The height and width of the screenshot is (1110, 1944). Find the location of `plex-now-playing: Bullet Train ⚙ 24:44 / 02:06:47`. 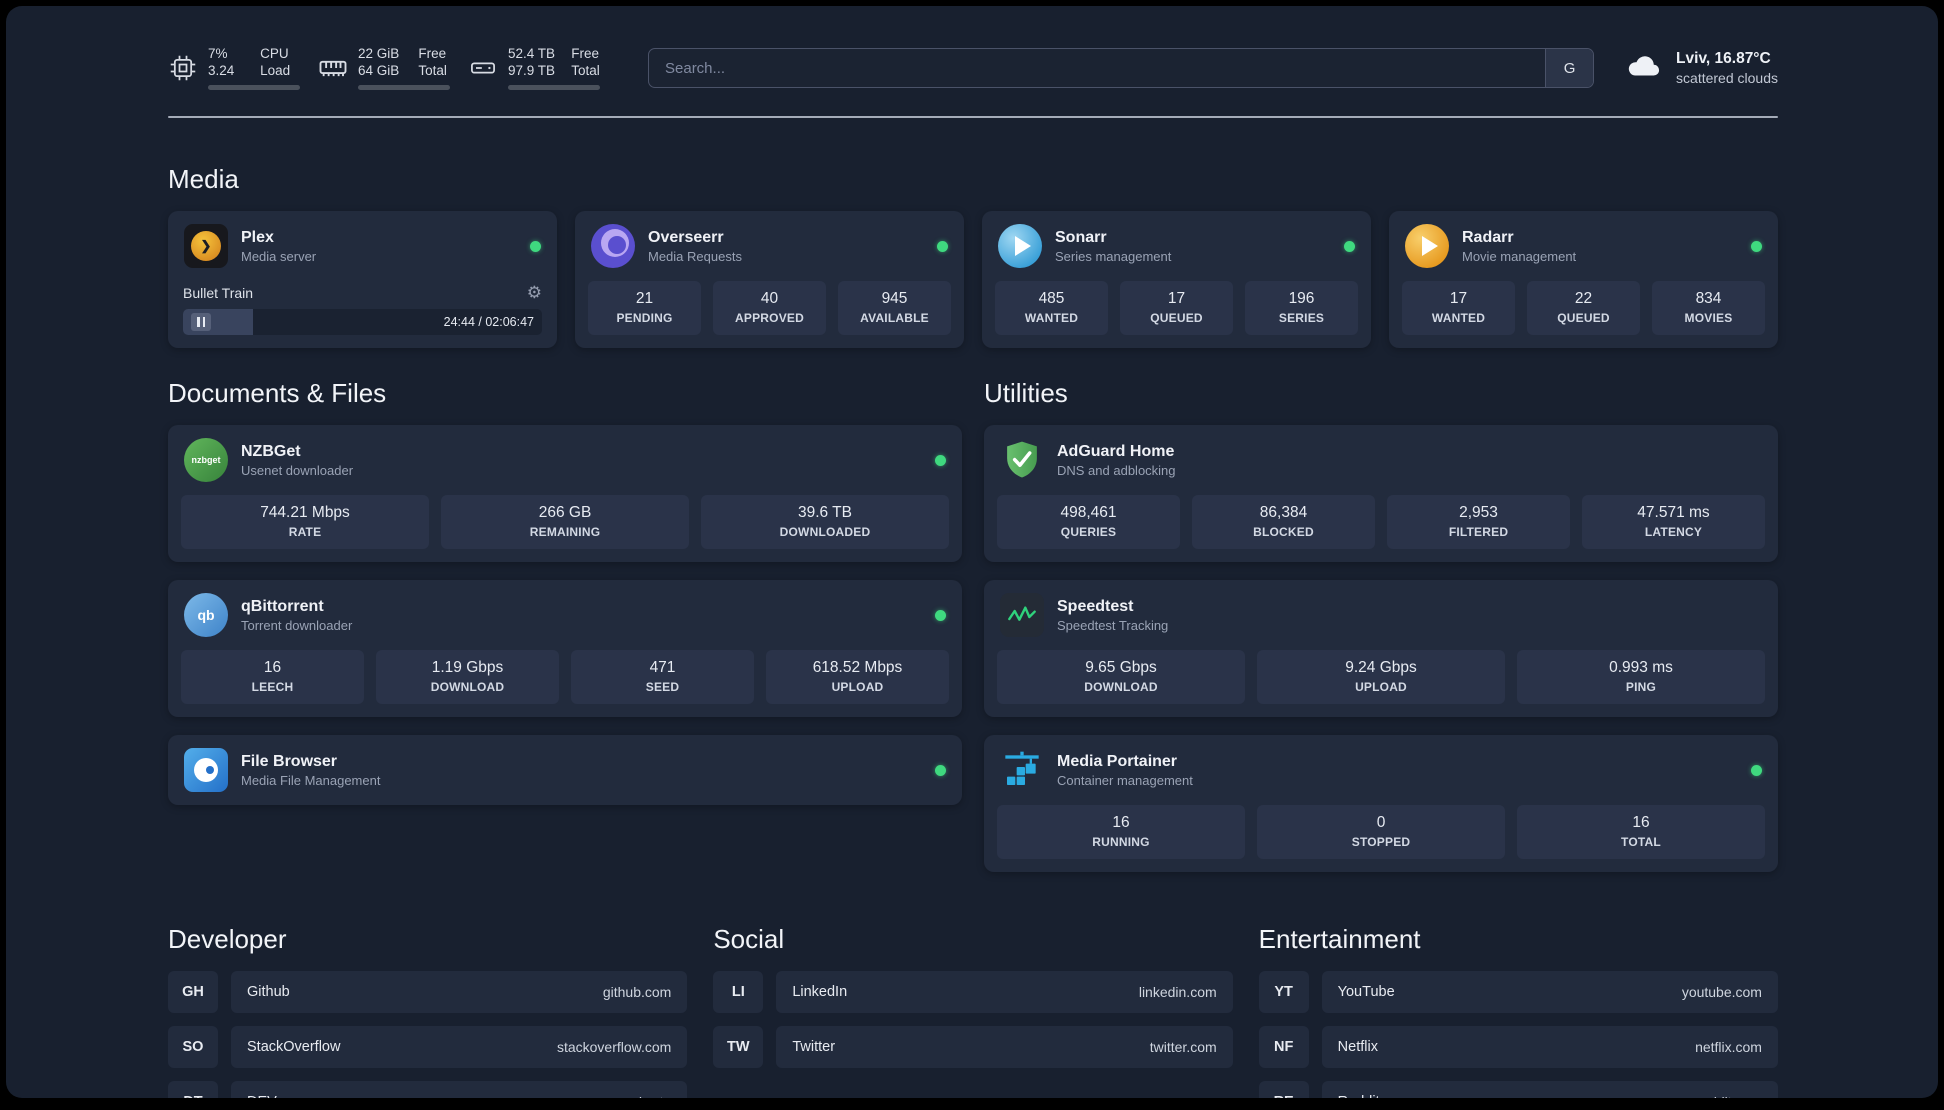

plex-now-playing: Bullet Train ⚙ 24:44 / 02:06:47 is located at coordinates (362, 316).